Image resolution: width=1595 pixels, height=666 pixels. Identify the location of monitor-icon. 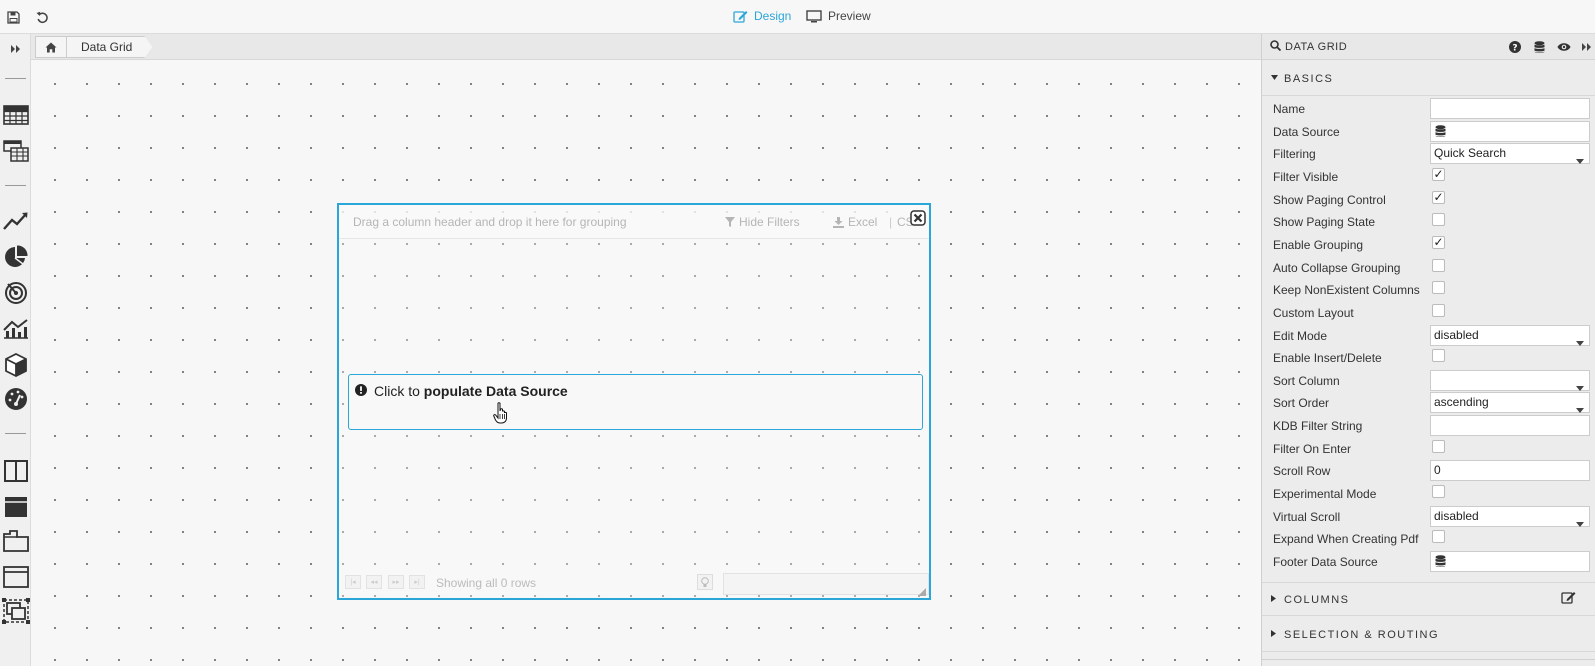
(814, 15).